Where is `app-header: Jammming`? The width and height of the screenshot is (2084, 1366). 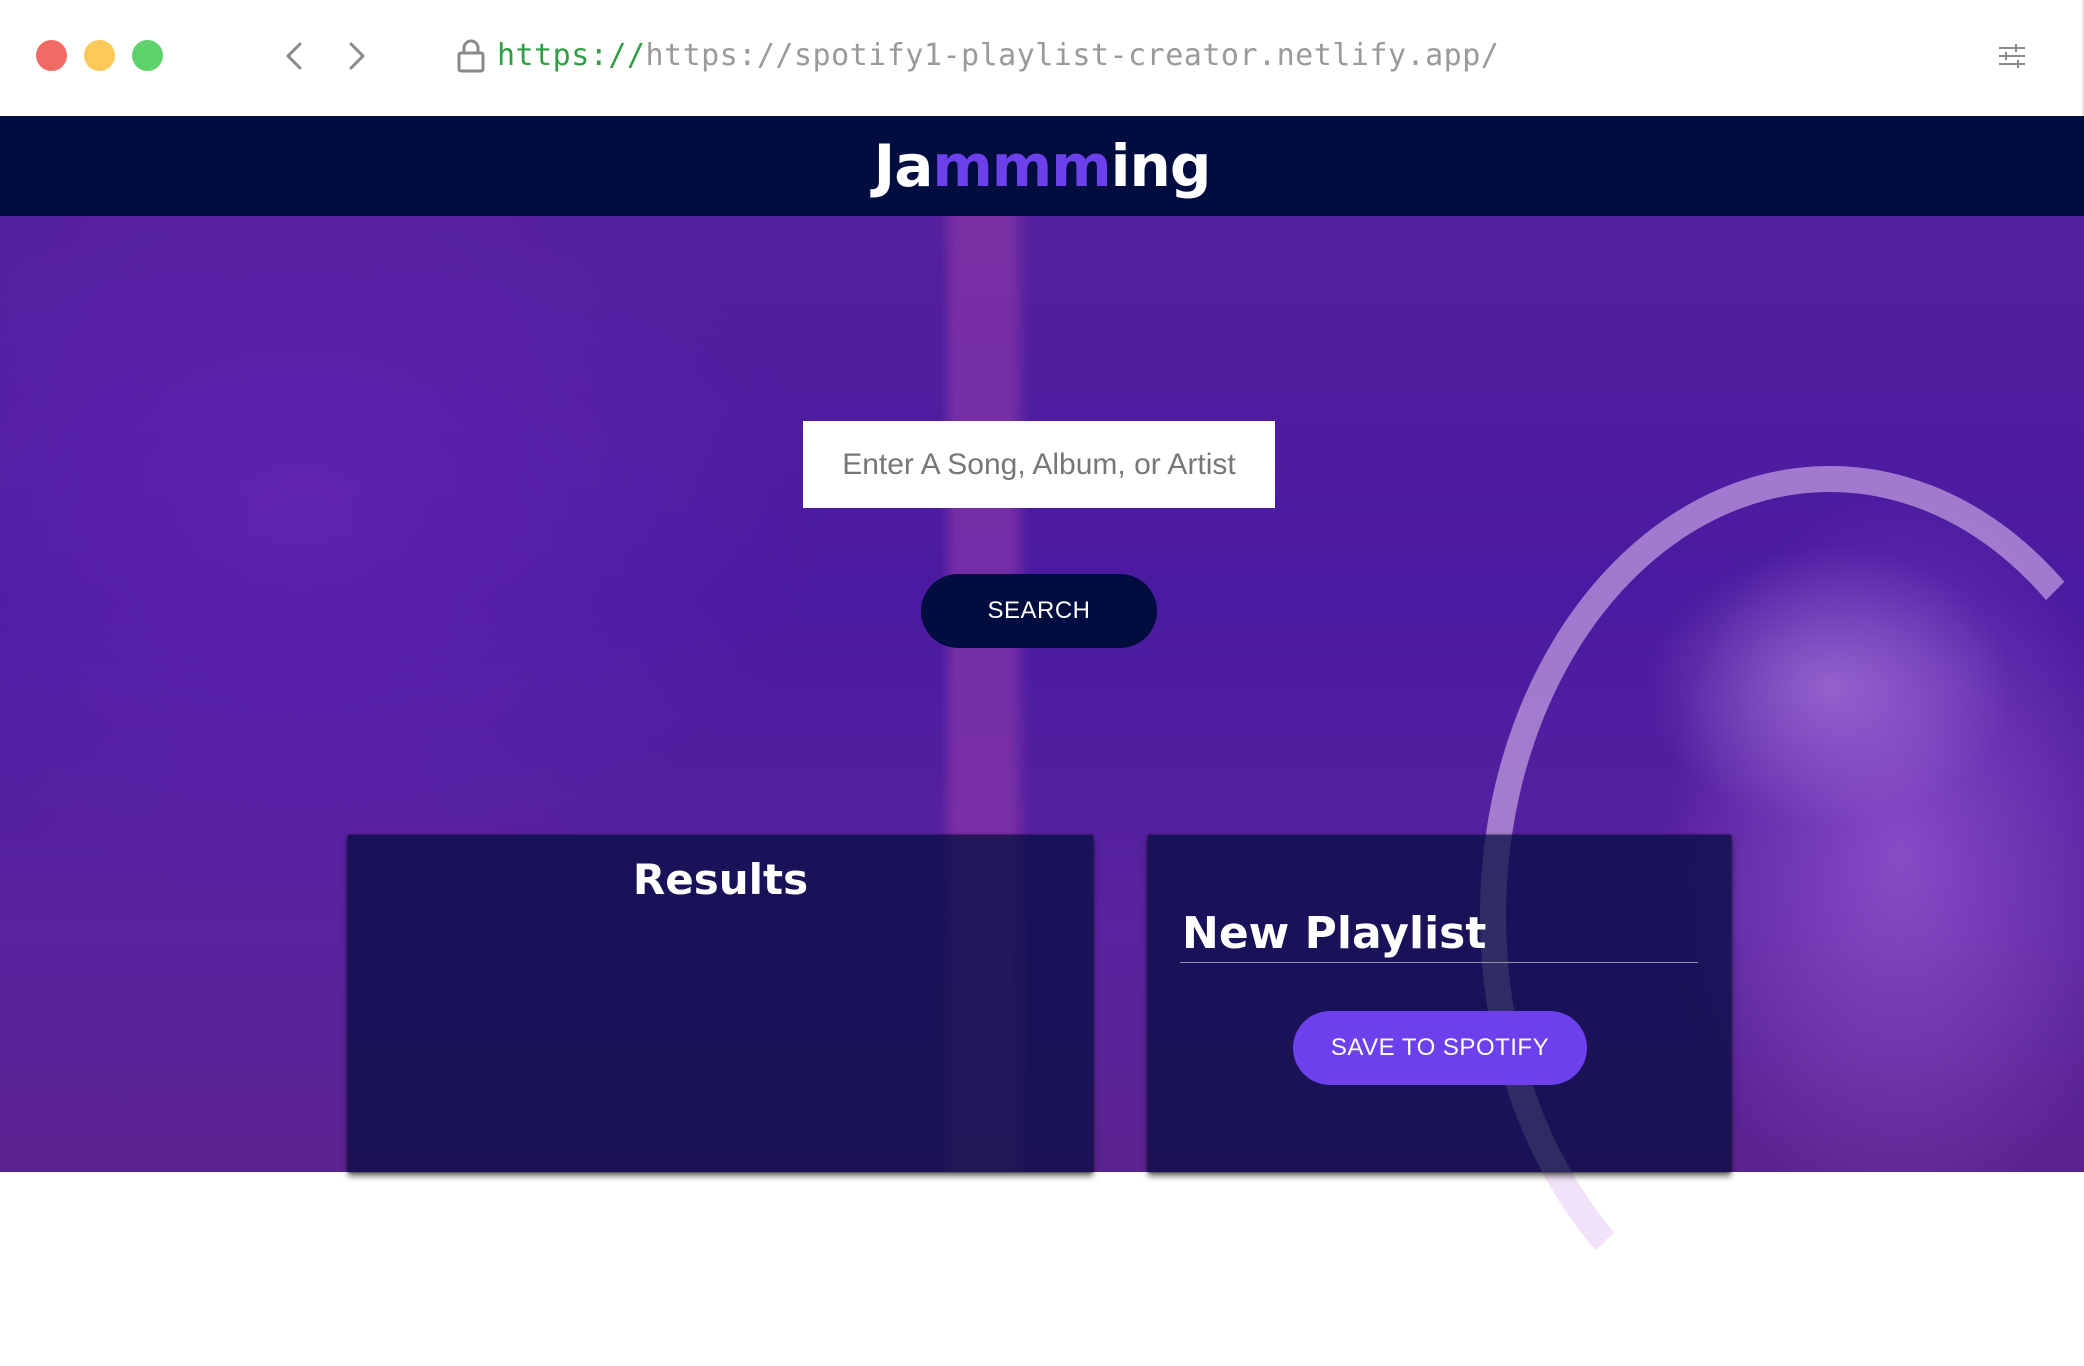
app-header: Jammming is located at coordinates (1042, 166).